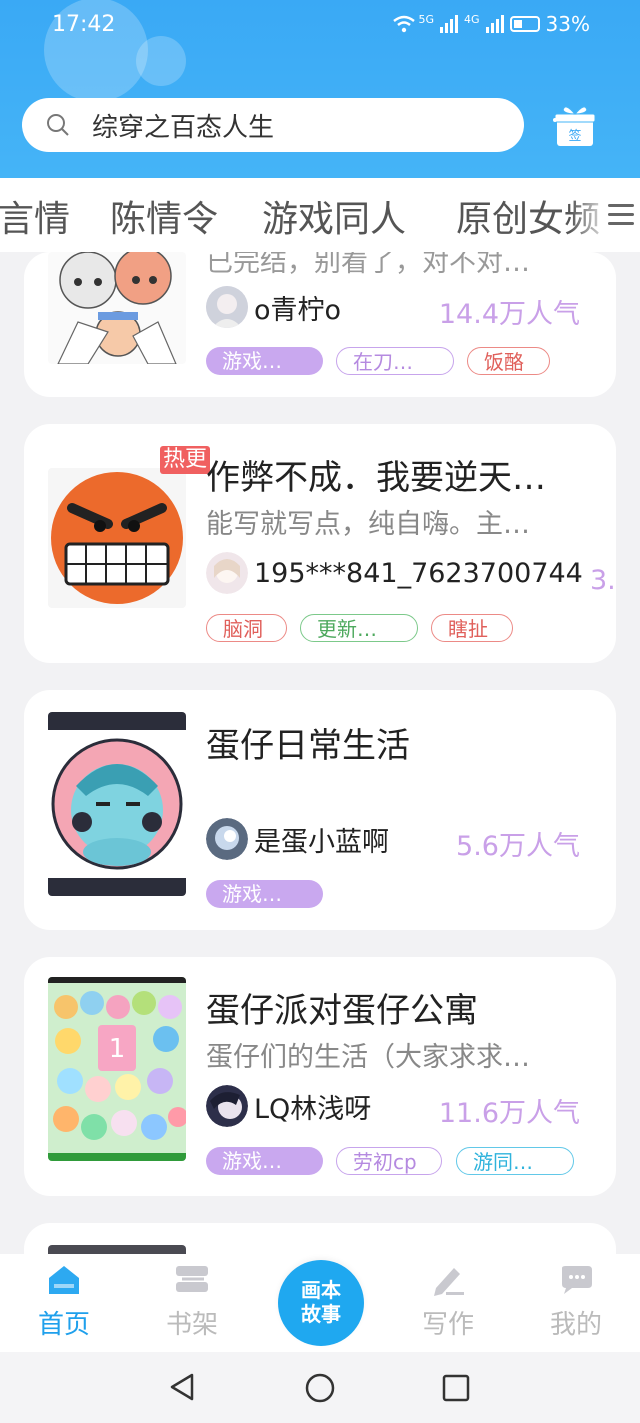  I want to click on status-icons: 5G 4G 33%, so click(491, 24).